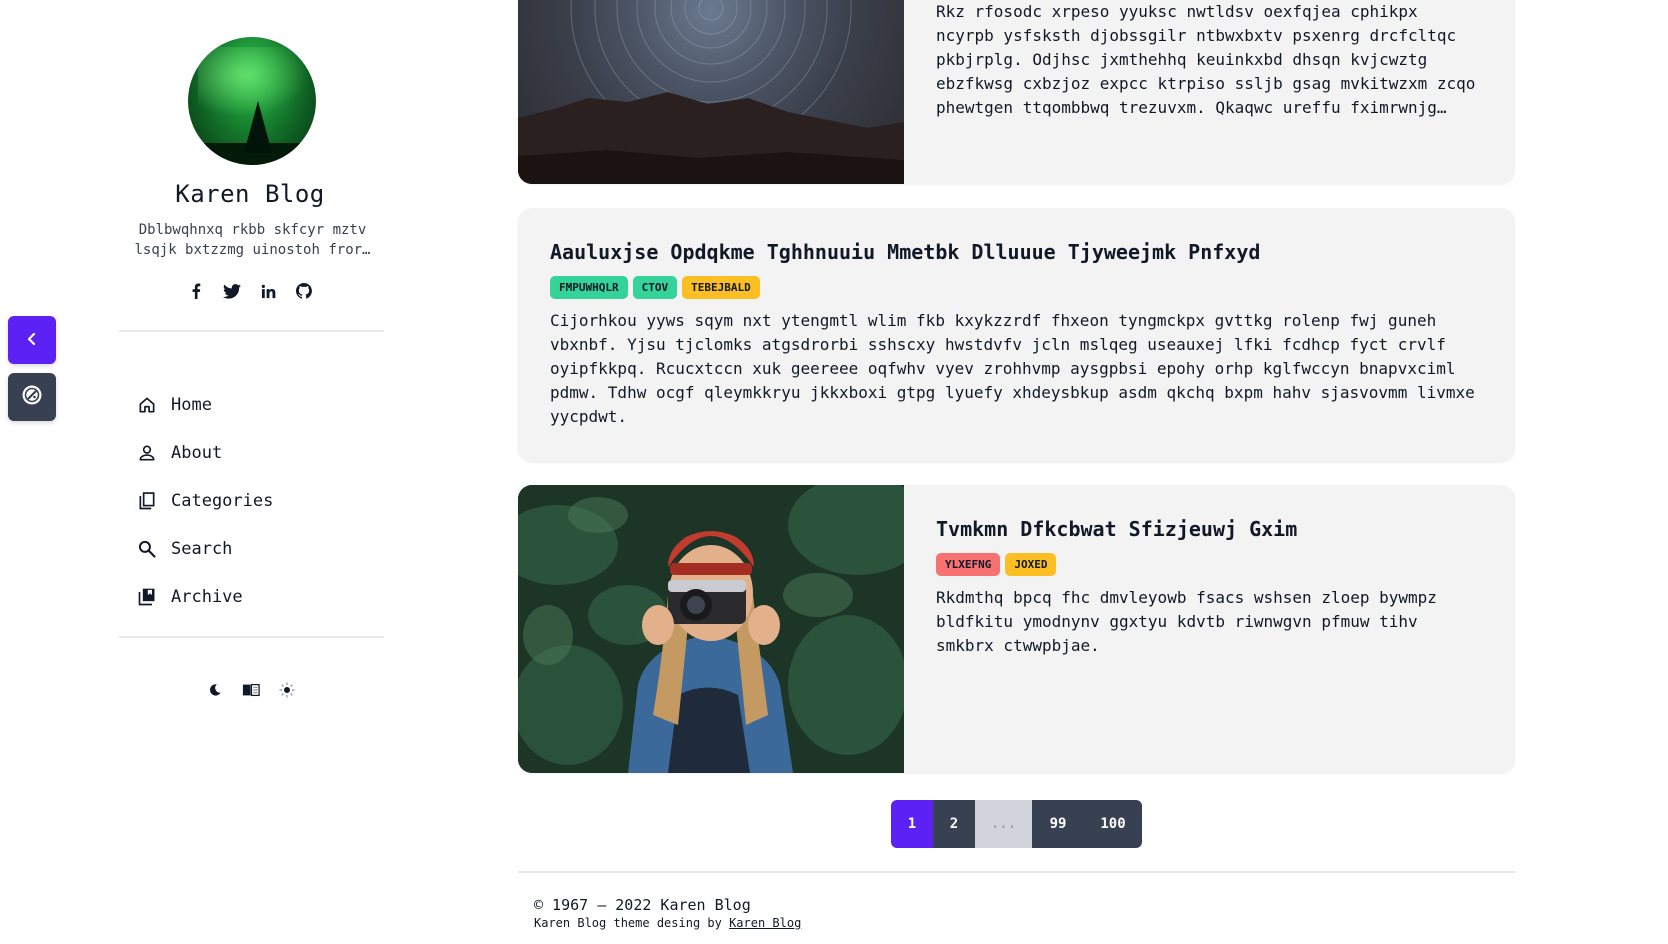 The width and height of the screenshot is (1668, 944). I want to click on post-title: Tvmkmn Dfkcbwat Sfizjeuwj Gxim, so click(1209, 529).